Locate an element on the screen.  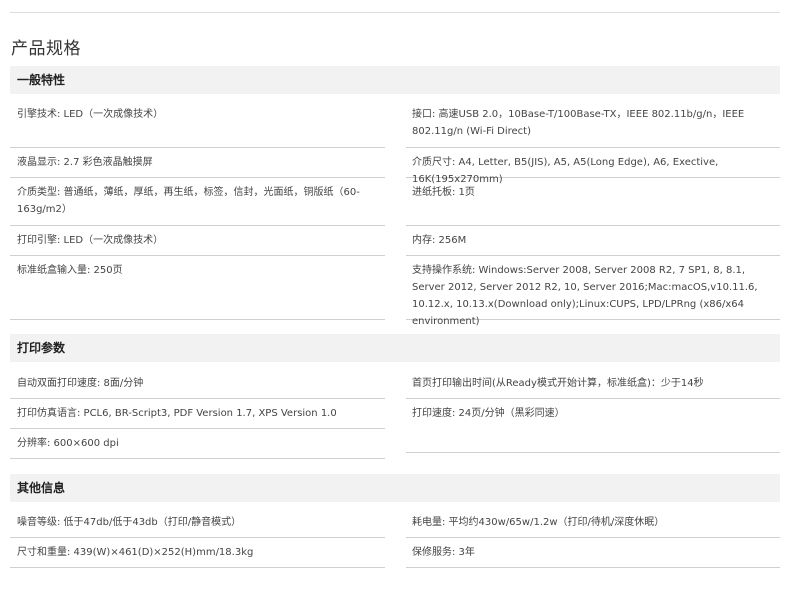
spec-manual-feed-slot: 进纸托板: 1页 is located at coordinates (593, 205).